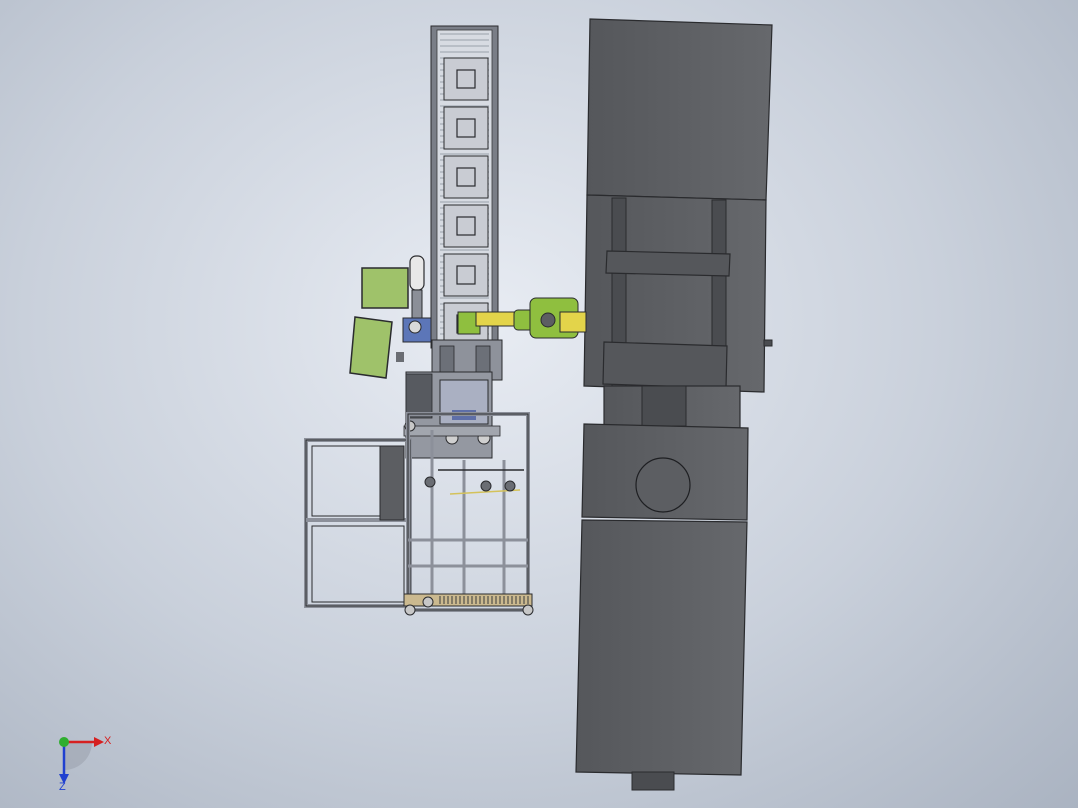 Image resolution: width=1078 pixels, height=808 pixels. Describe the element at coordinates (417, 305) in the screenshot. I see `small-robot-link` at that location.